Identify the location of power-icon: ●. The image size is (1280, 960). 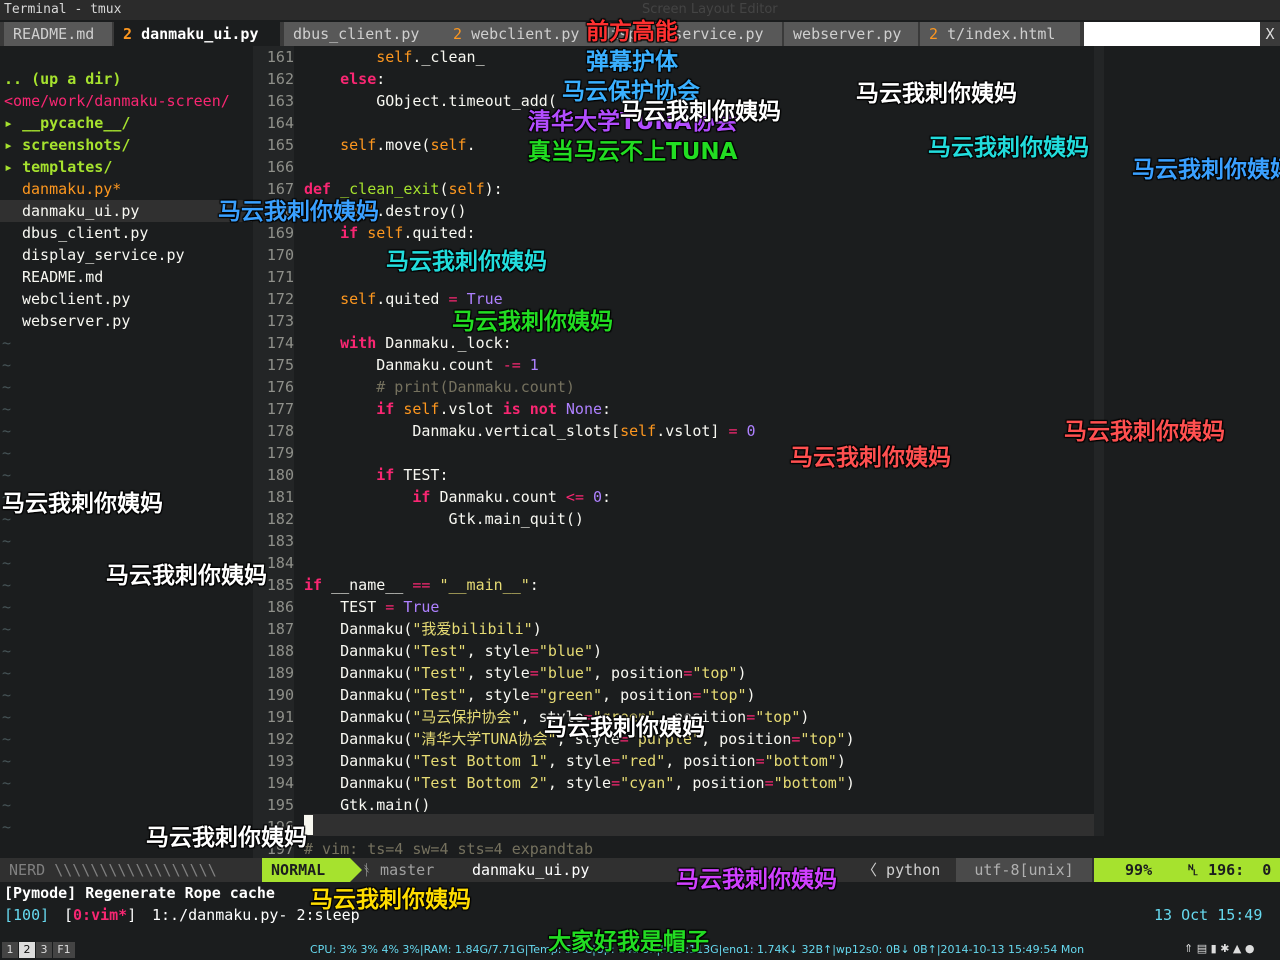
(1249, 948).